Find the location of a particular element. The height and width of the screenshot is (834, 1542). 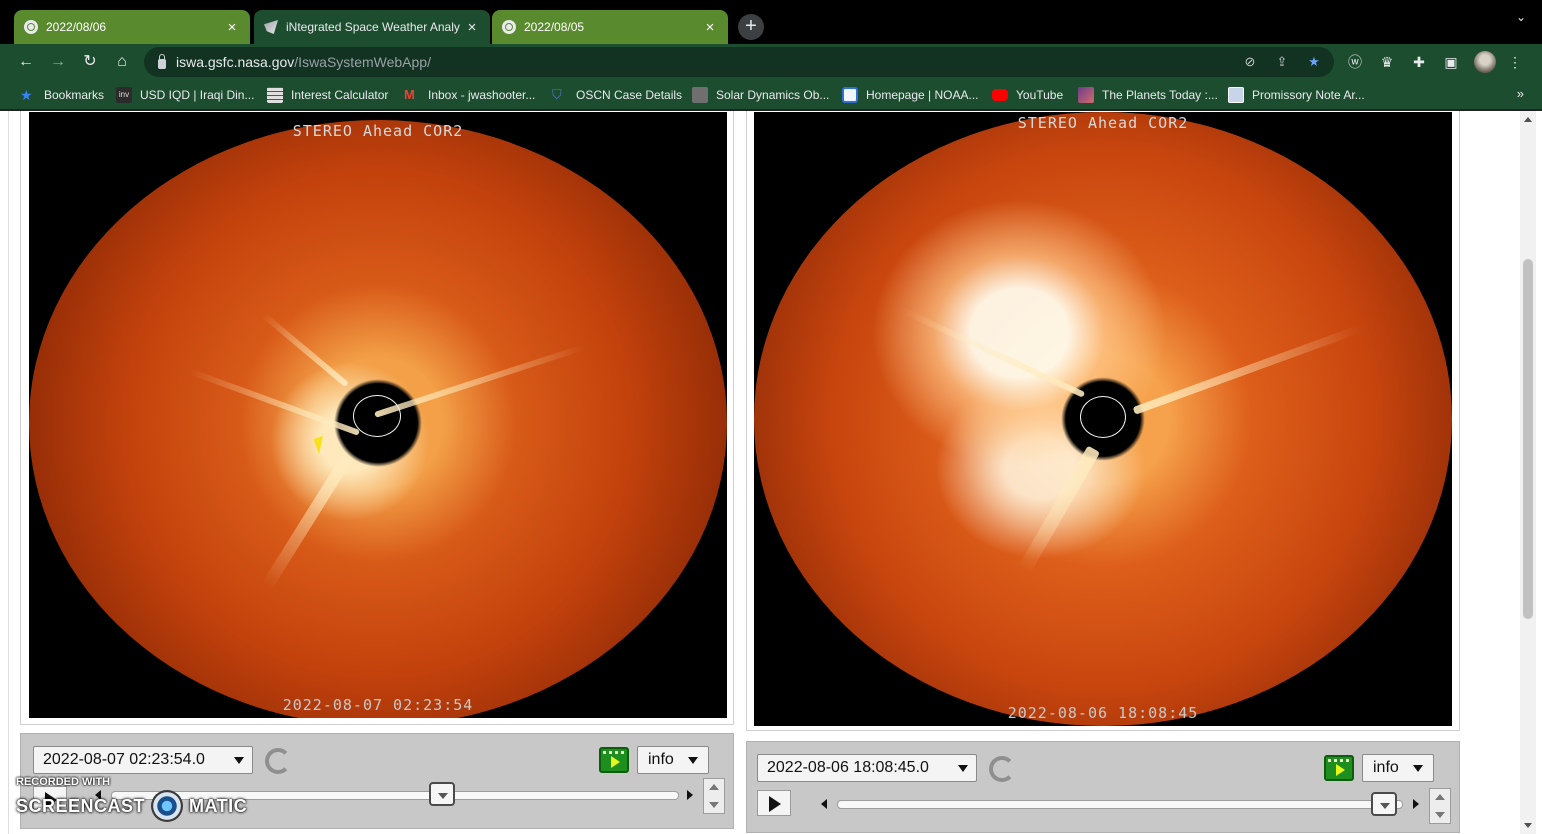

nasa-favicon-icon is located at coordinates (271, 27).